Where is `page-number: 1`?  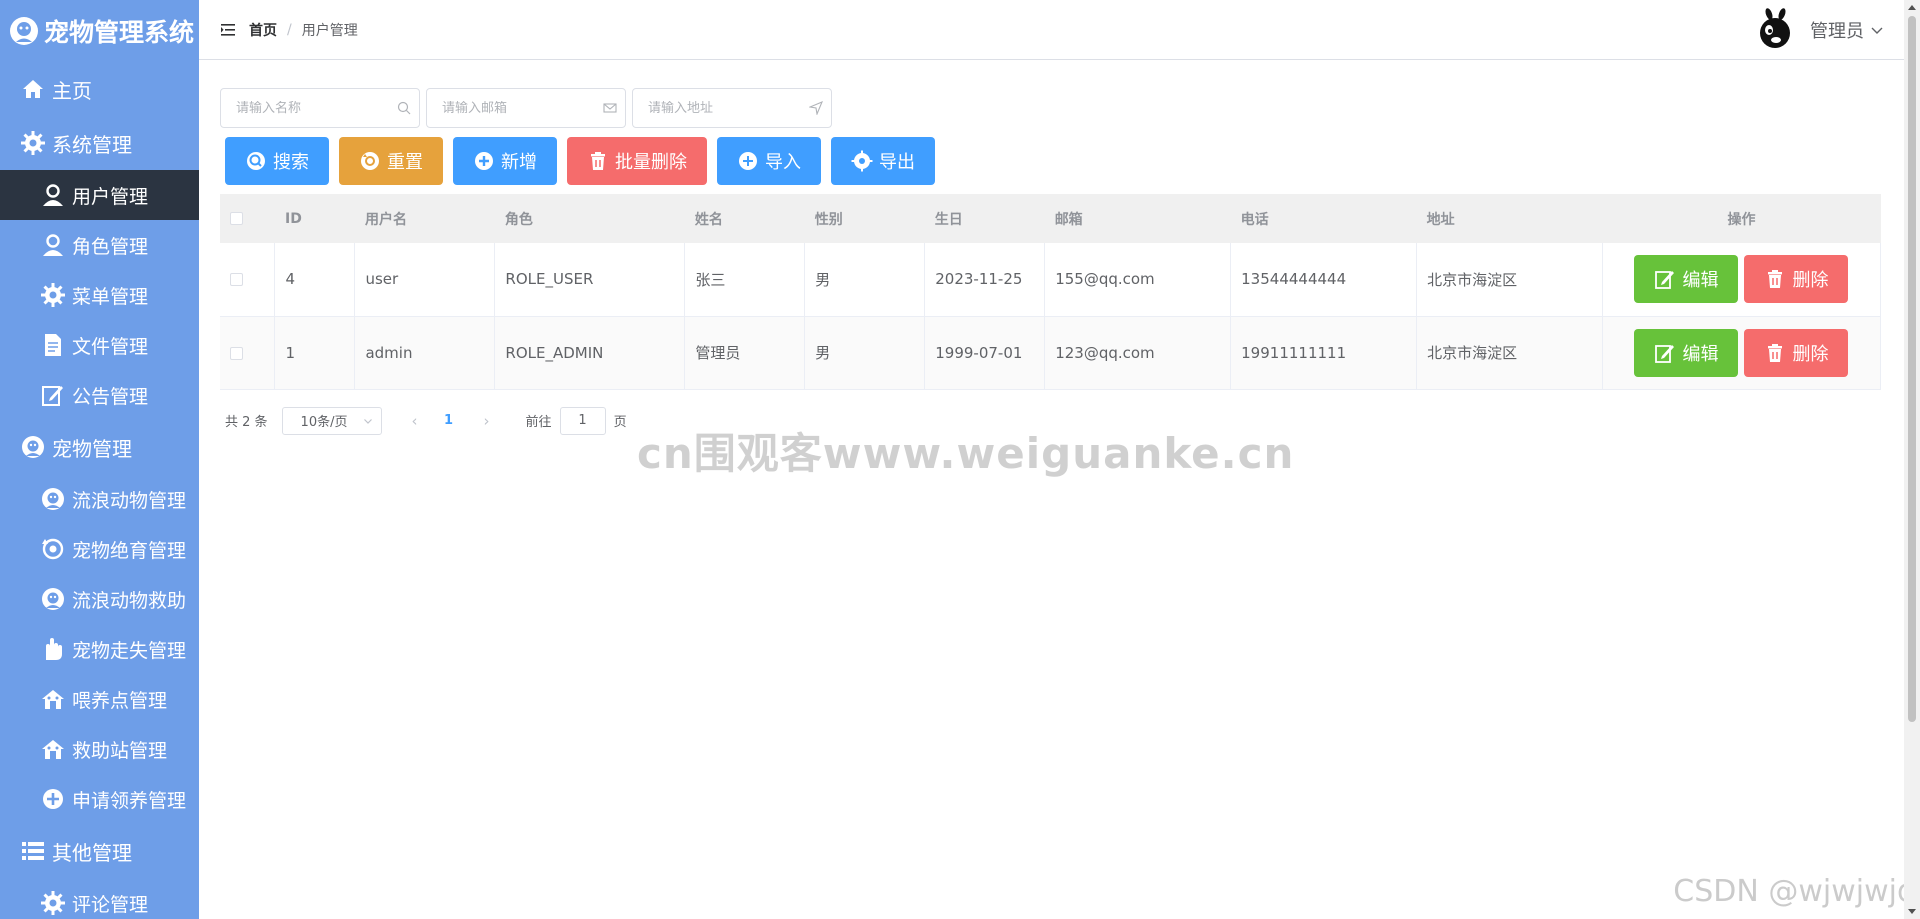 page-number: 1 is located at coordinates (449, 420).